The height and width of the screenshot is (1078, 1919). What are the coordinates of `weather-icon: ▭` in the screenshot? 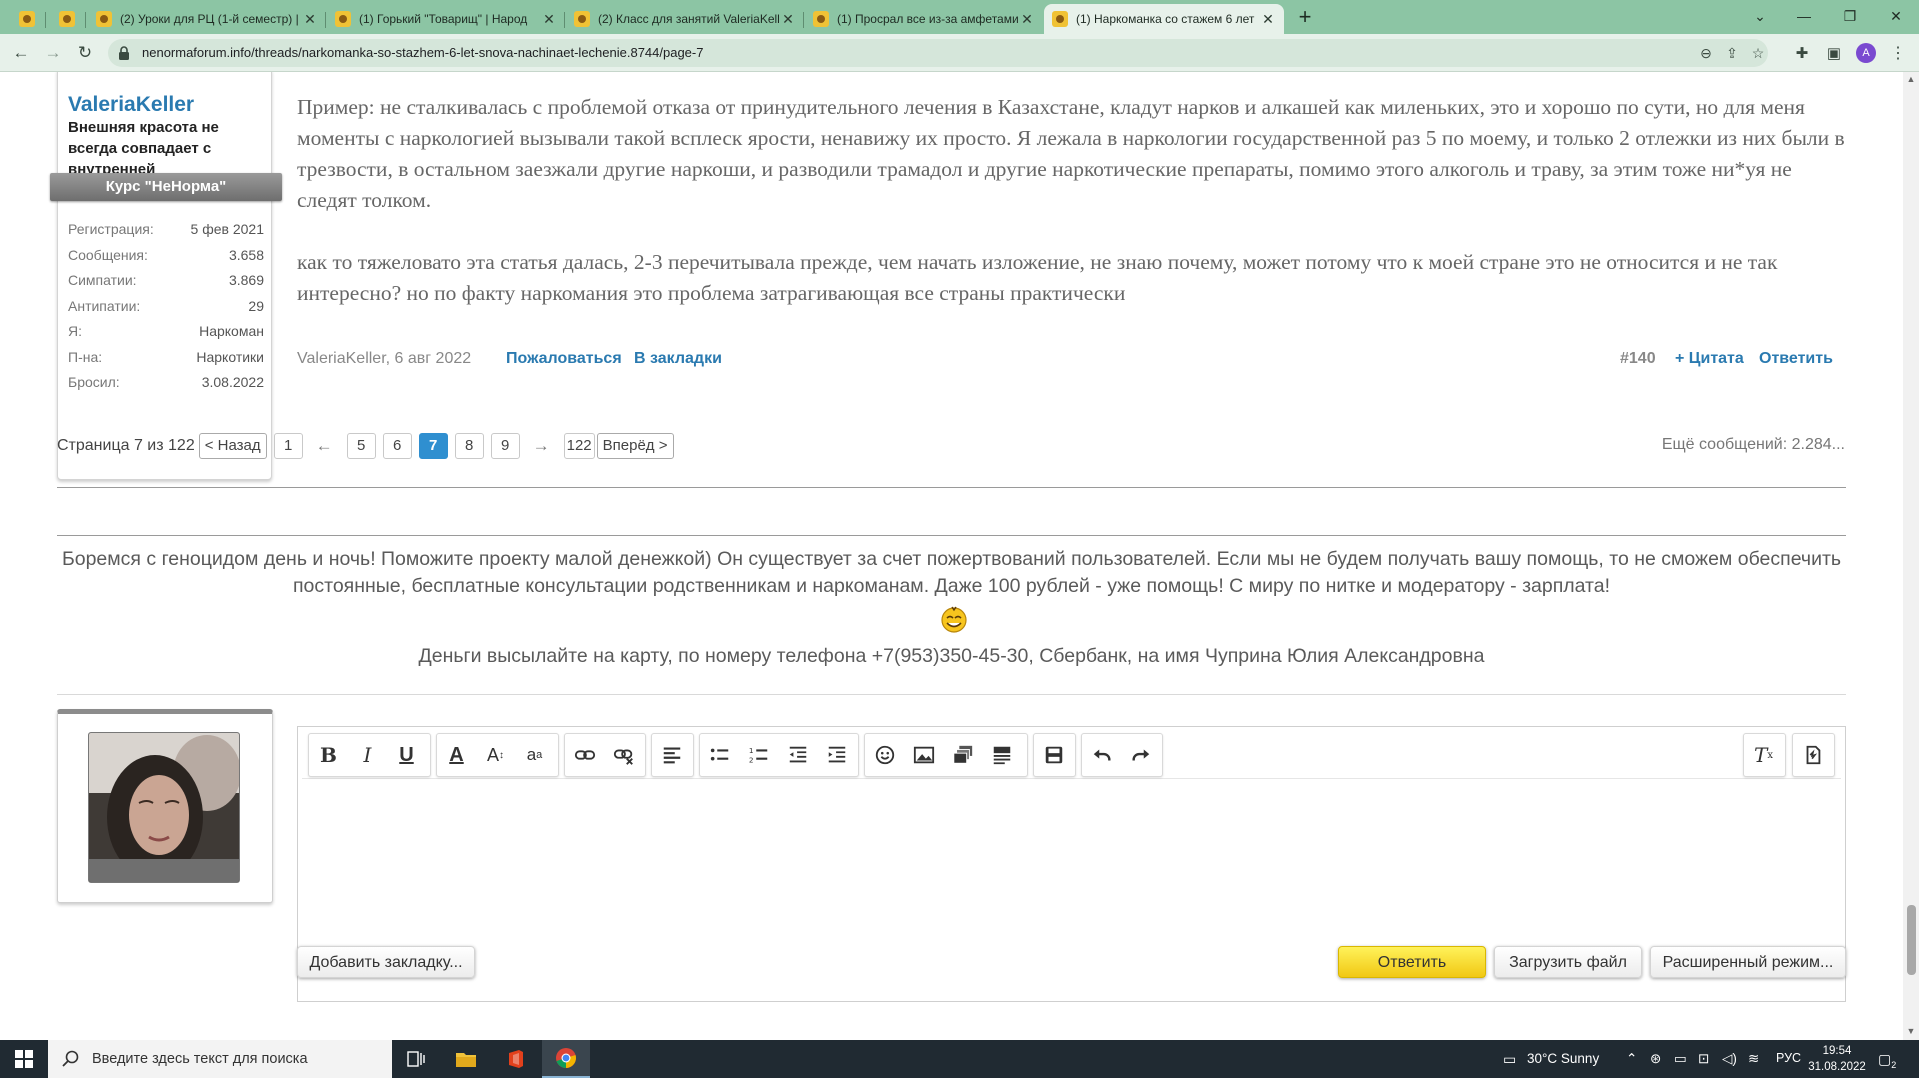 It's located at (1509, 1059).